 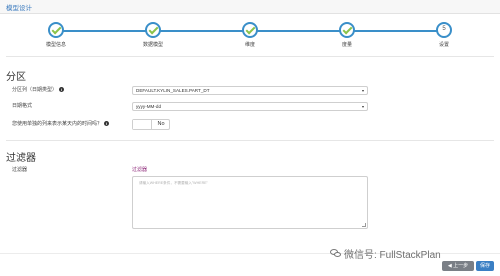 I want to click on partition-section-title: 分区, so click(x=16, y=77).